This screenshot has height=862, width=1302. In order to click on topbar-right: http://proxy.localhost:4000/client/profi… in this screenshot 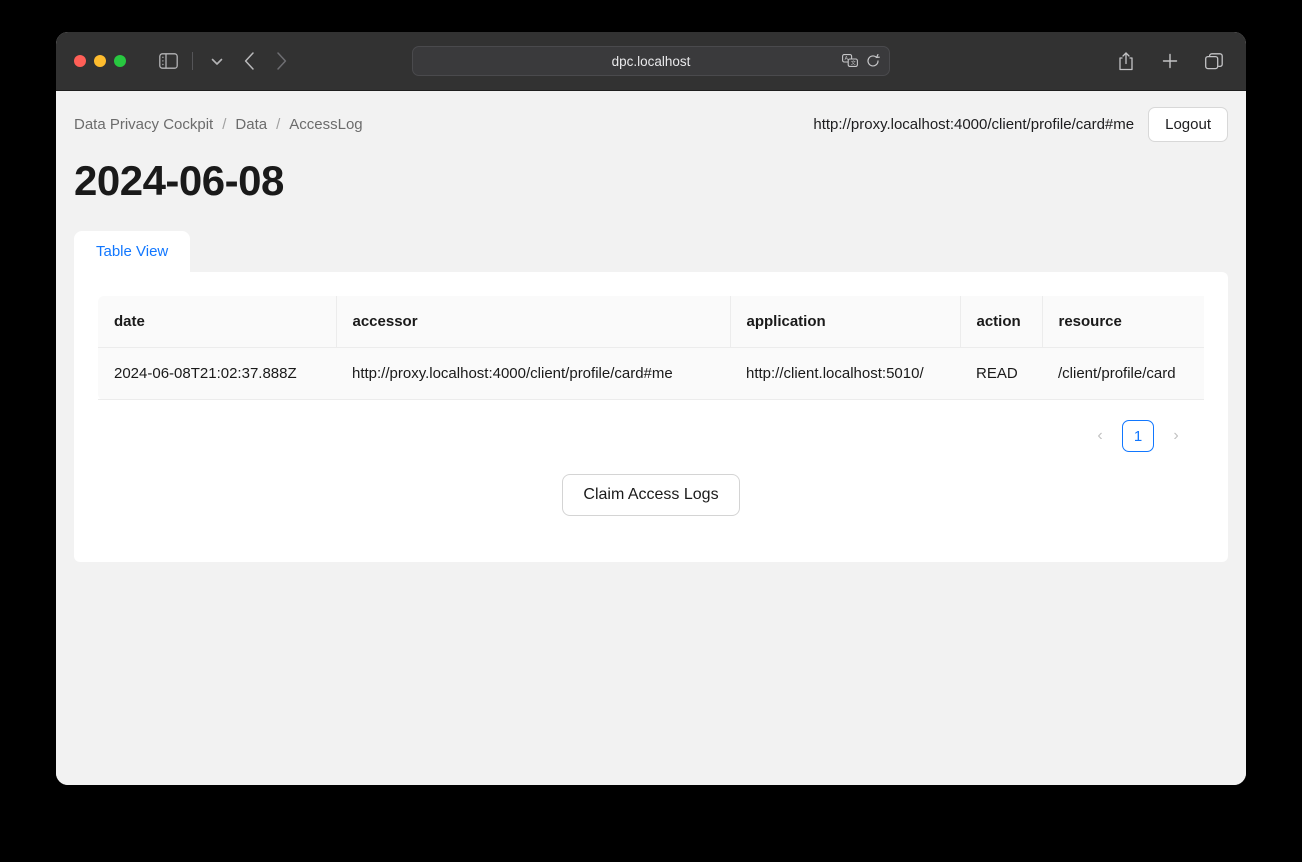, I will do `click(1020, 124)`.